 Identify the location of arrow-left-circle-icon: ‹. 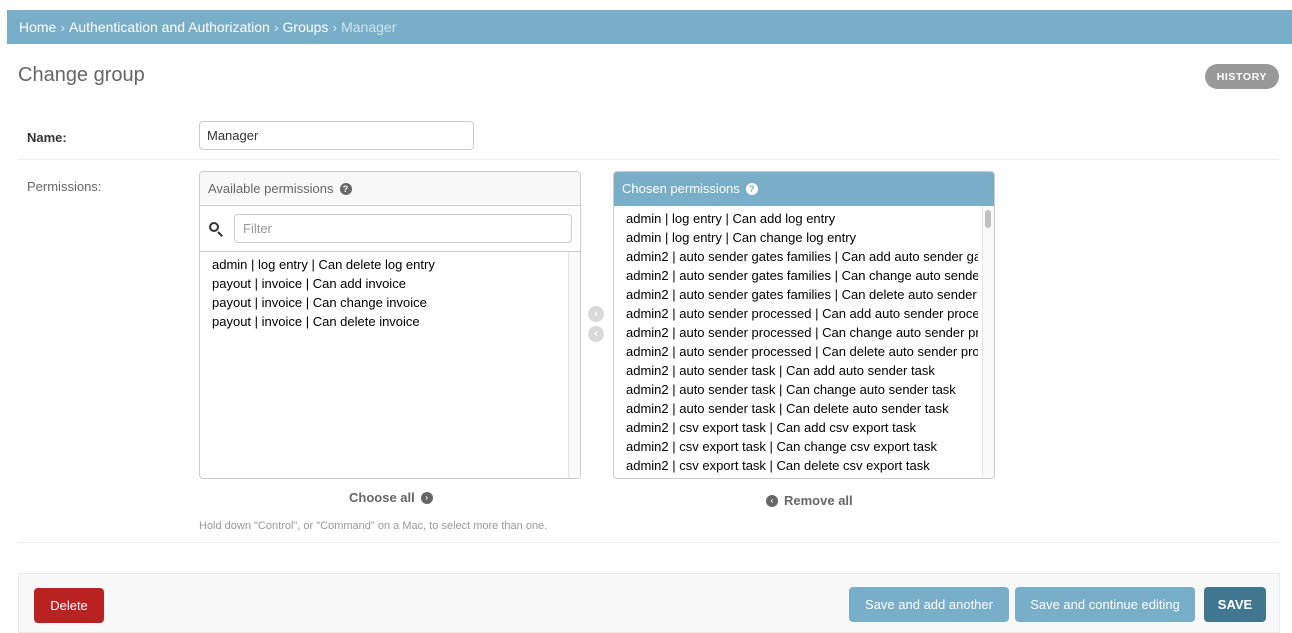
(772, 500).